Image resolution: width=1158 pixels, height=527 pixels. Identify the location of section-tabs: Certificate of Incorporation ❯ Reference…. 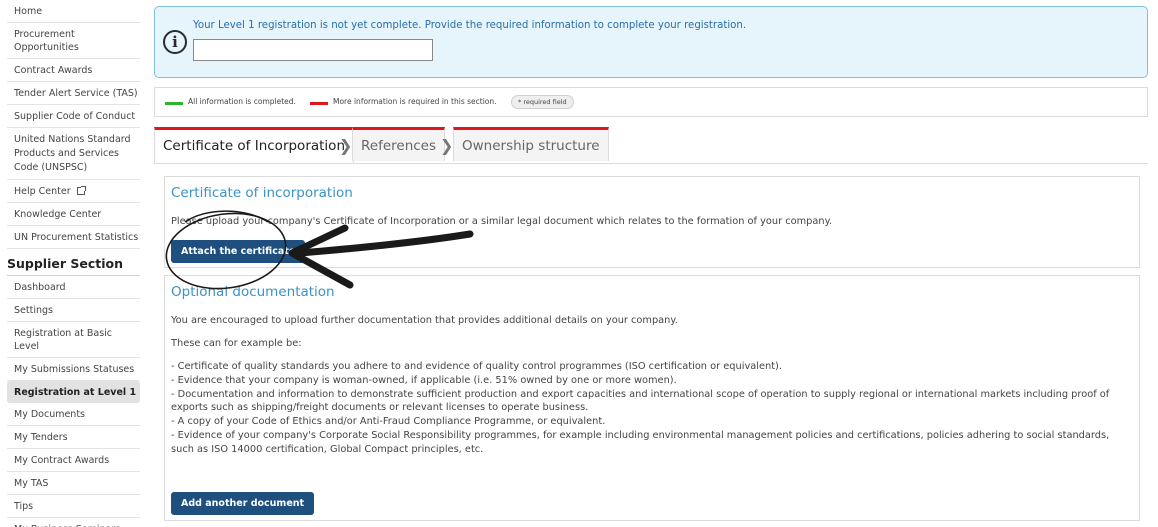
(651, 145).